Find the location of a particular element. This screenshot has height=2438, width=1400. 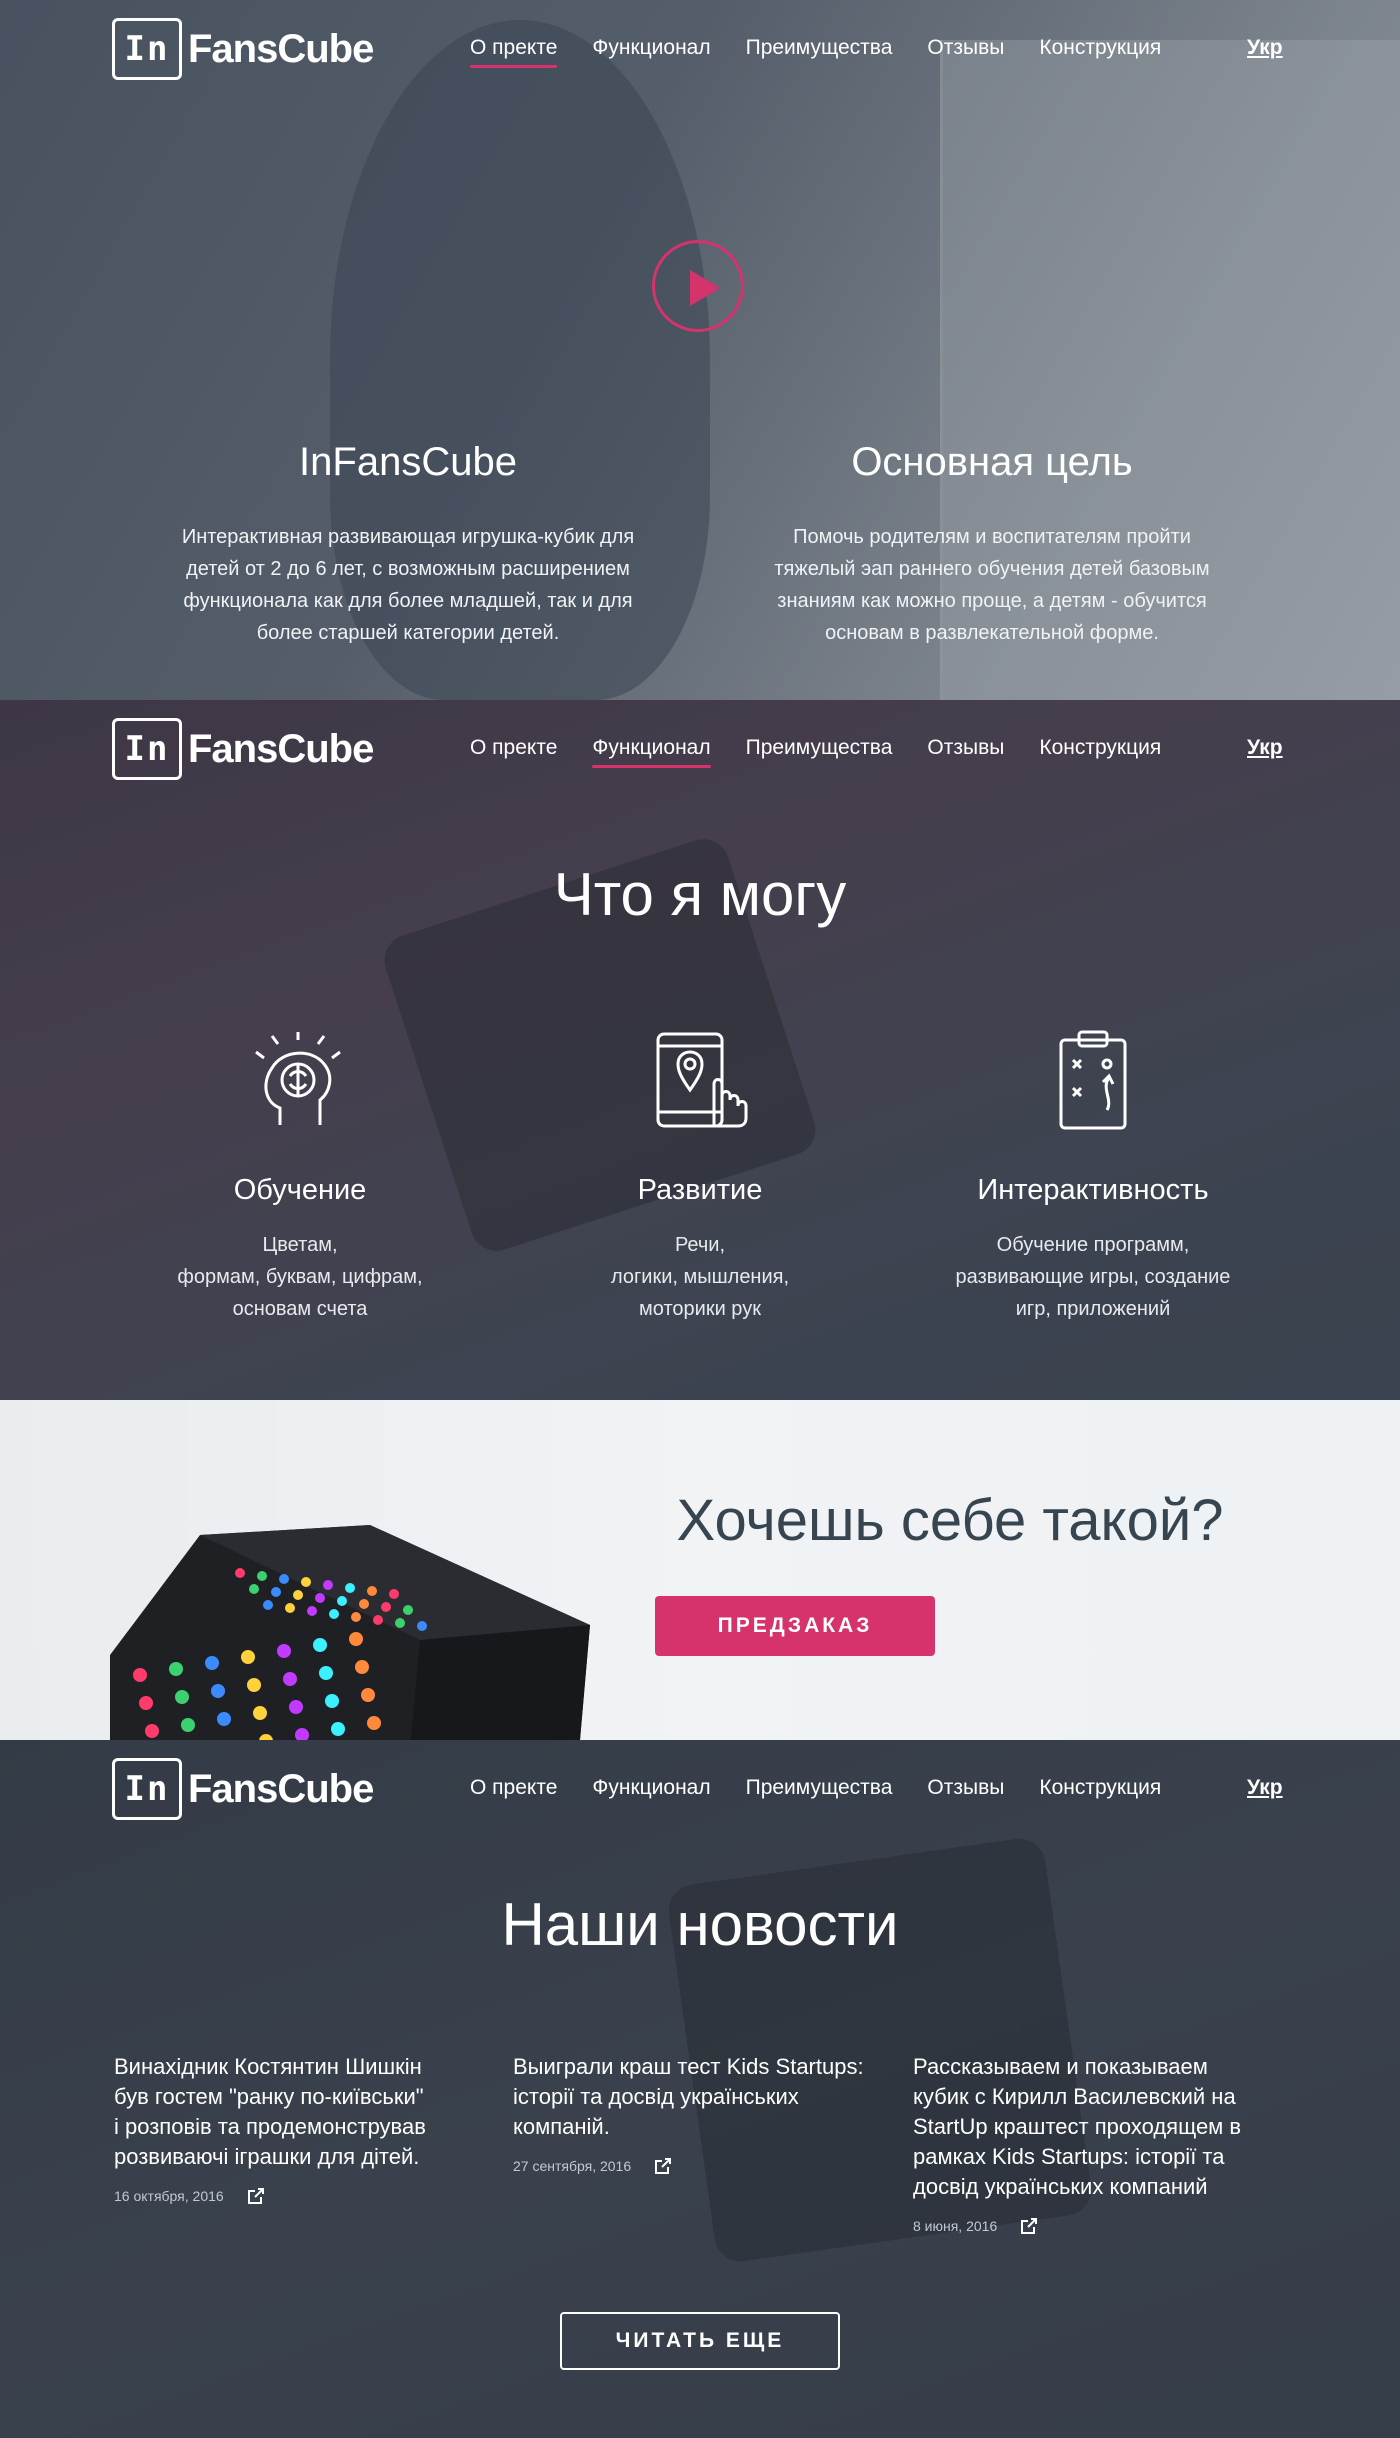

feature-line: логики, мышления, is located at coordinates (700, 1277).